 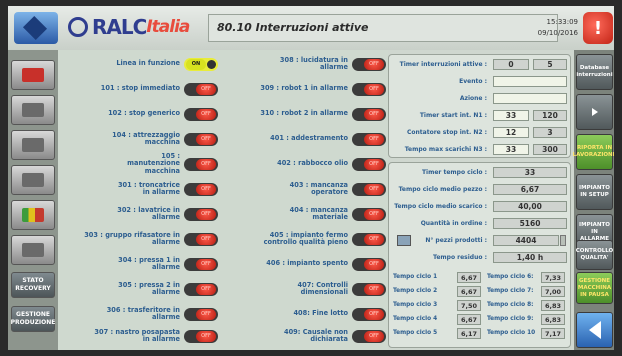 I want to click on page-title: 80.10 Interruzioni attive, so click(x=383, y=28).